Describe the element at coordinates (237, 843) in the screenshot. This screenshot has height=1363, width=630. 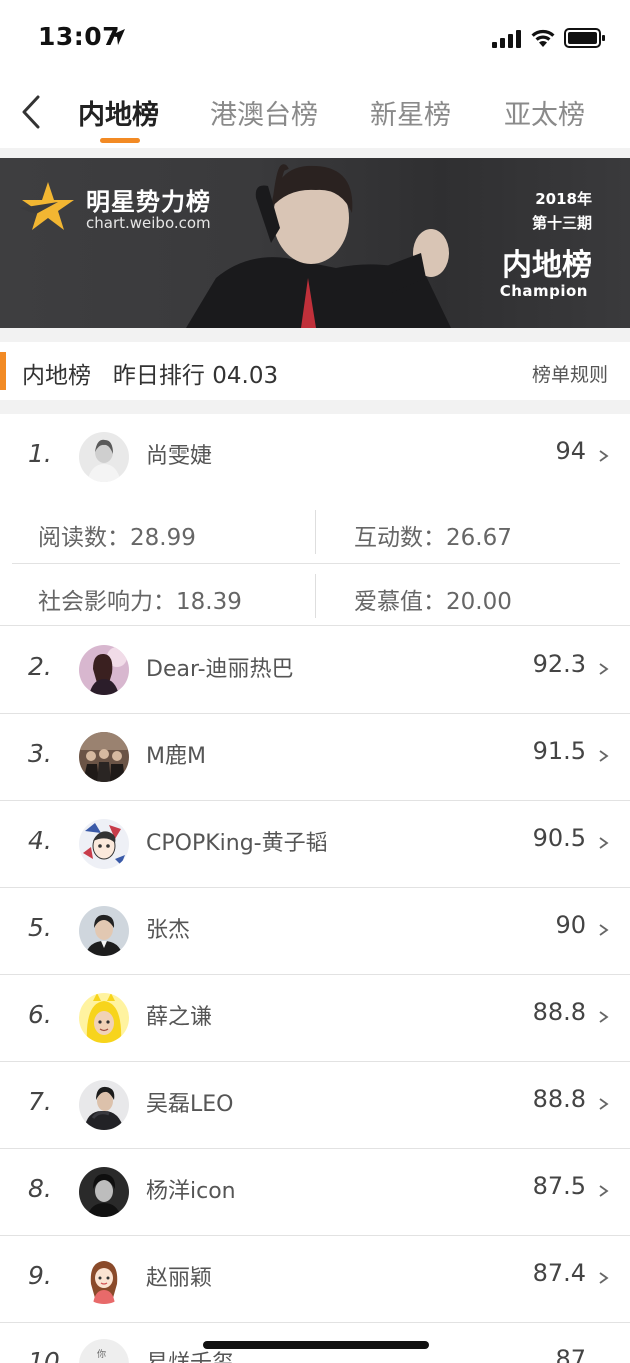
I see `star-name: CPOPKing-黄子韬` at that location.